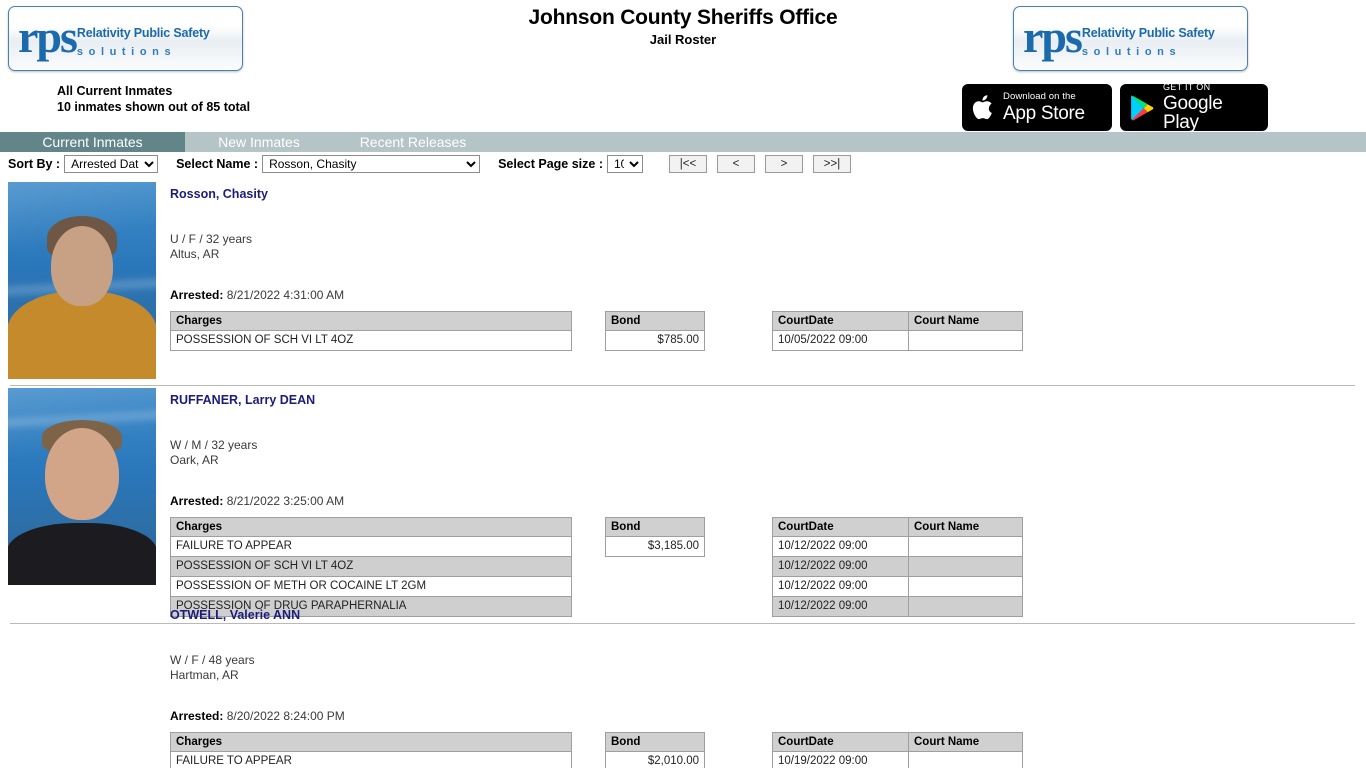 This screenshot has height=768, width=1366. I want to click on bond-table: Bond $3,185.00, so click(655, 537).